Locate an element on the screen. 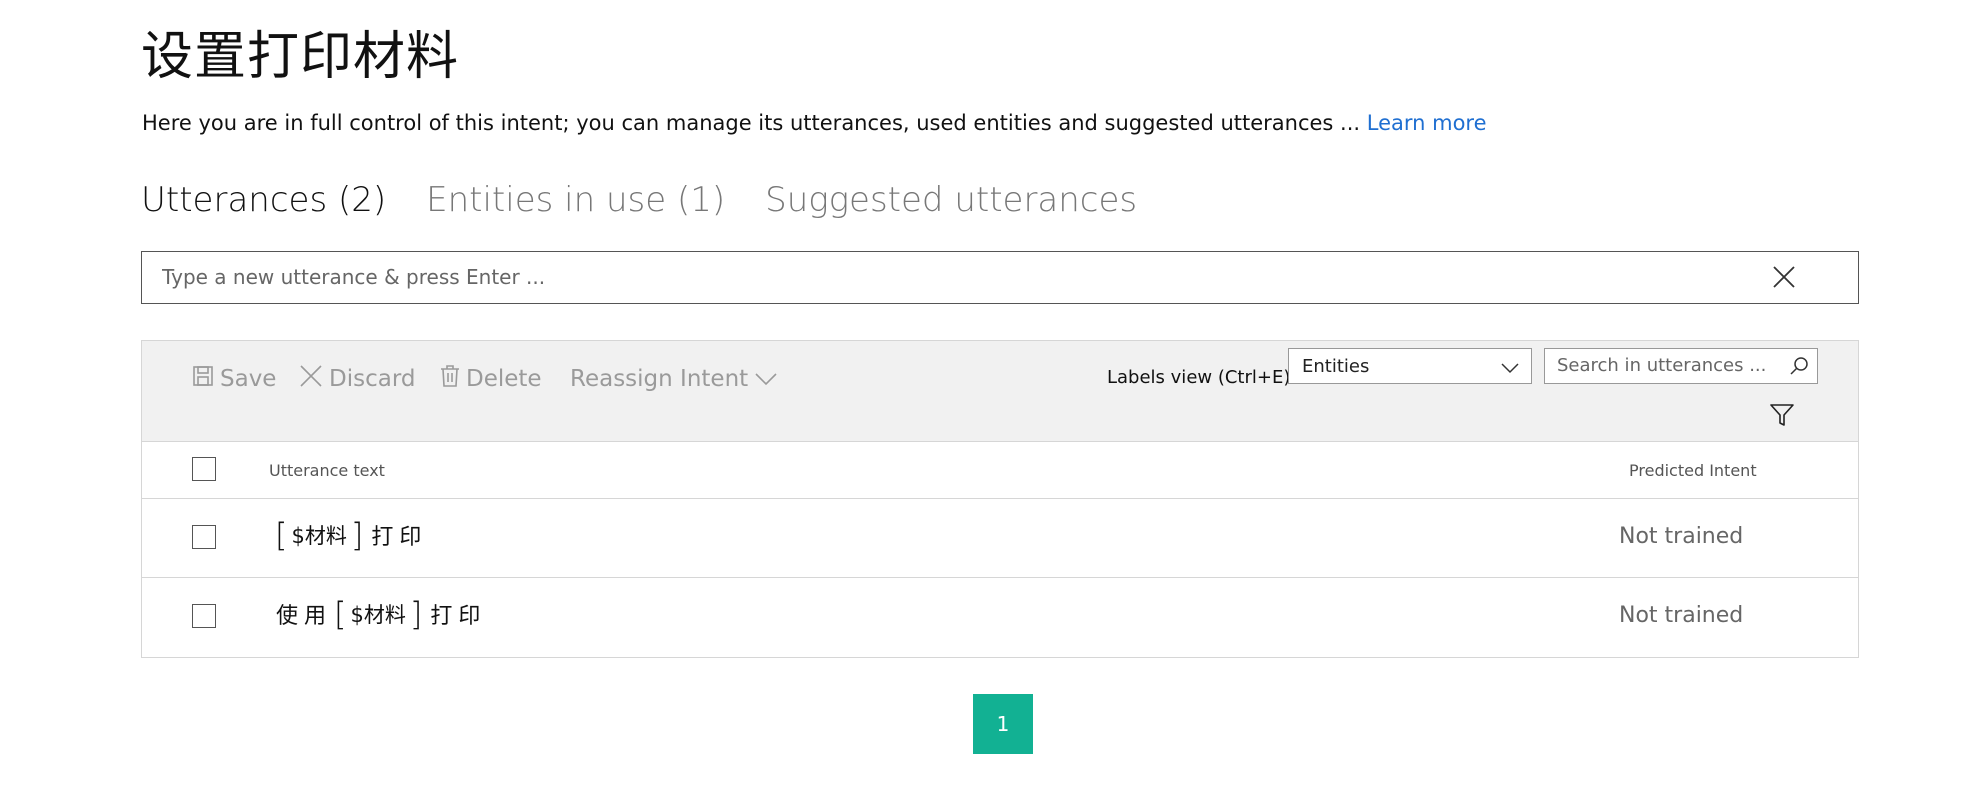 This screenshot has width=1972, height=807. discard-button: Discard is located at coordinates (357, 379).